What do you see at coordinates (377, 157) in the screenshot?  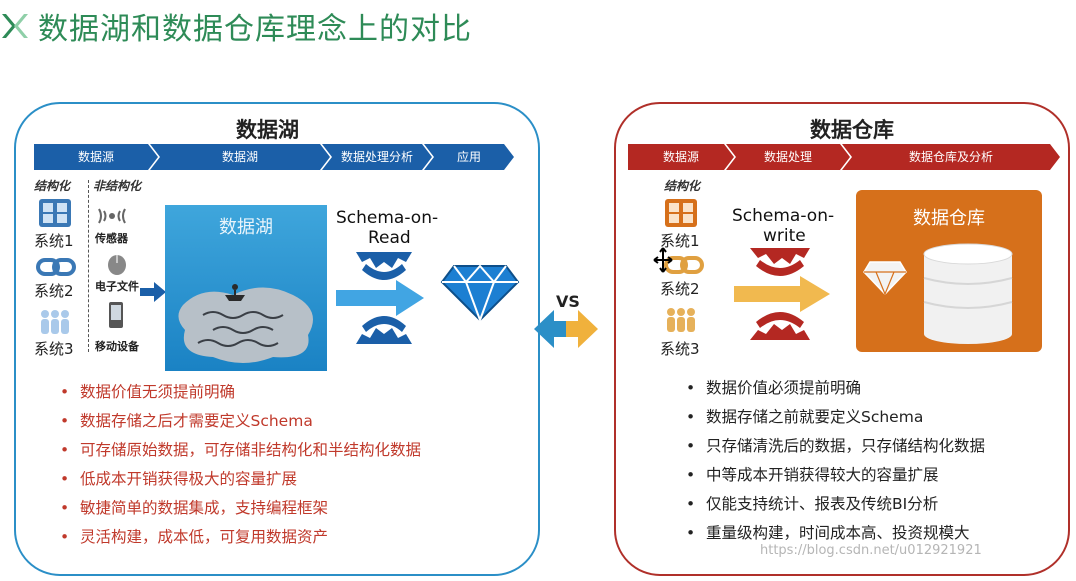 I see `lake-stage-processing: 数据处理分析` at bounding box center [377, 157].